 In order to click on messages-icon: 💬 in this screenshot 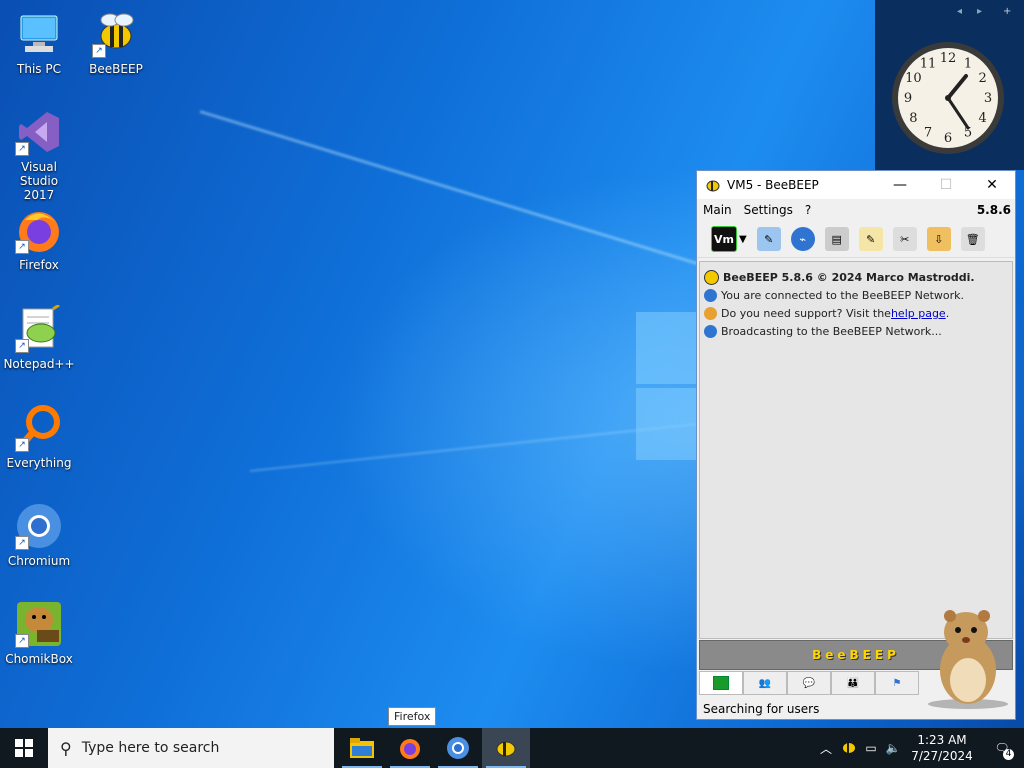, I will do `click(809, 683)`.